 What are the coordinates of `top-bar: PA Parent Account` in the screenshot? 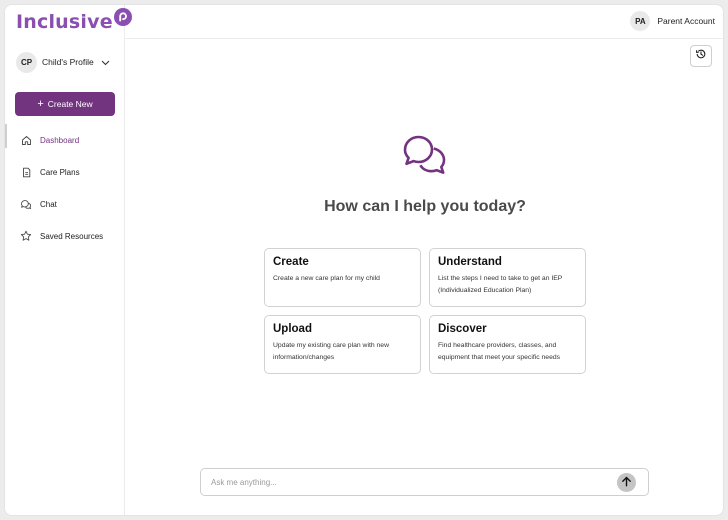 It's located at (424, 22).